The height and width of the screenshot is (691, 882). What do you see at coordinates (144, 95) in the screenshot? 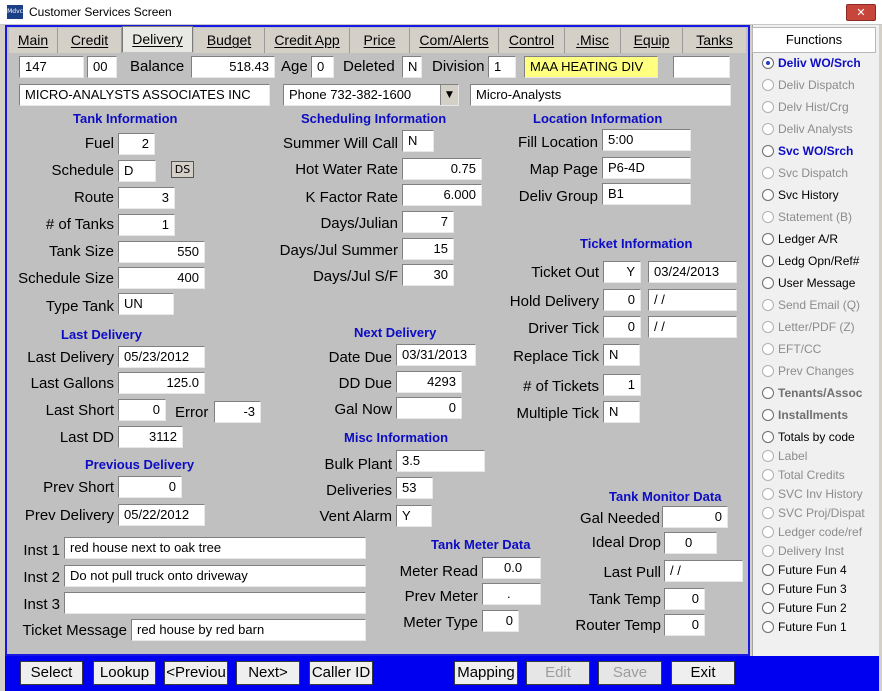
I see `company-name-field: MICRO-ANALYSTS ASSOCIATES INC` at bounding box center [144, 95].